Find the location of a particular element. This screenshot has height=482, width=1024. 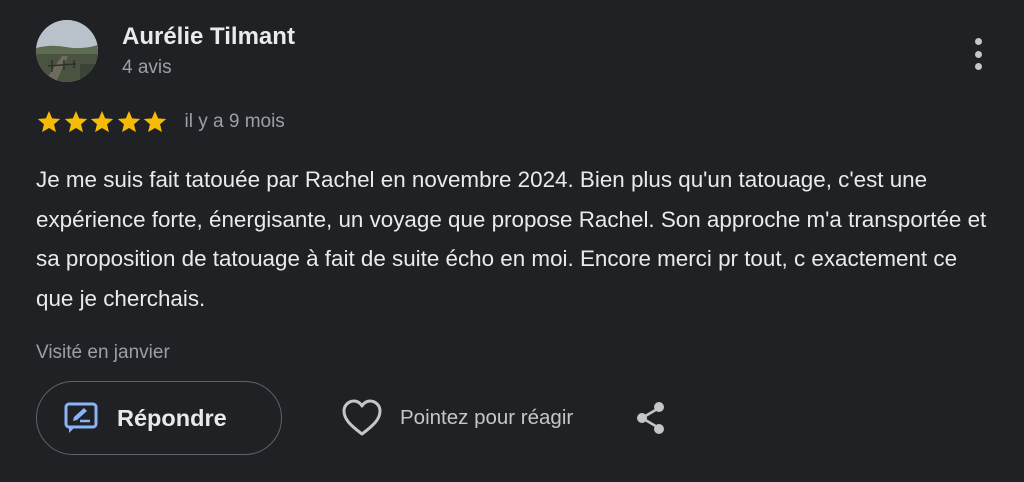

review-header: Aurélie Tilmant 4 avis is located at coordinates (165, 51).